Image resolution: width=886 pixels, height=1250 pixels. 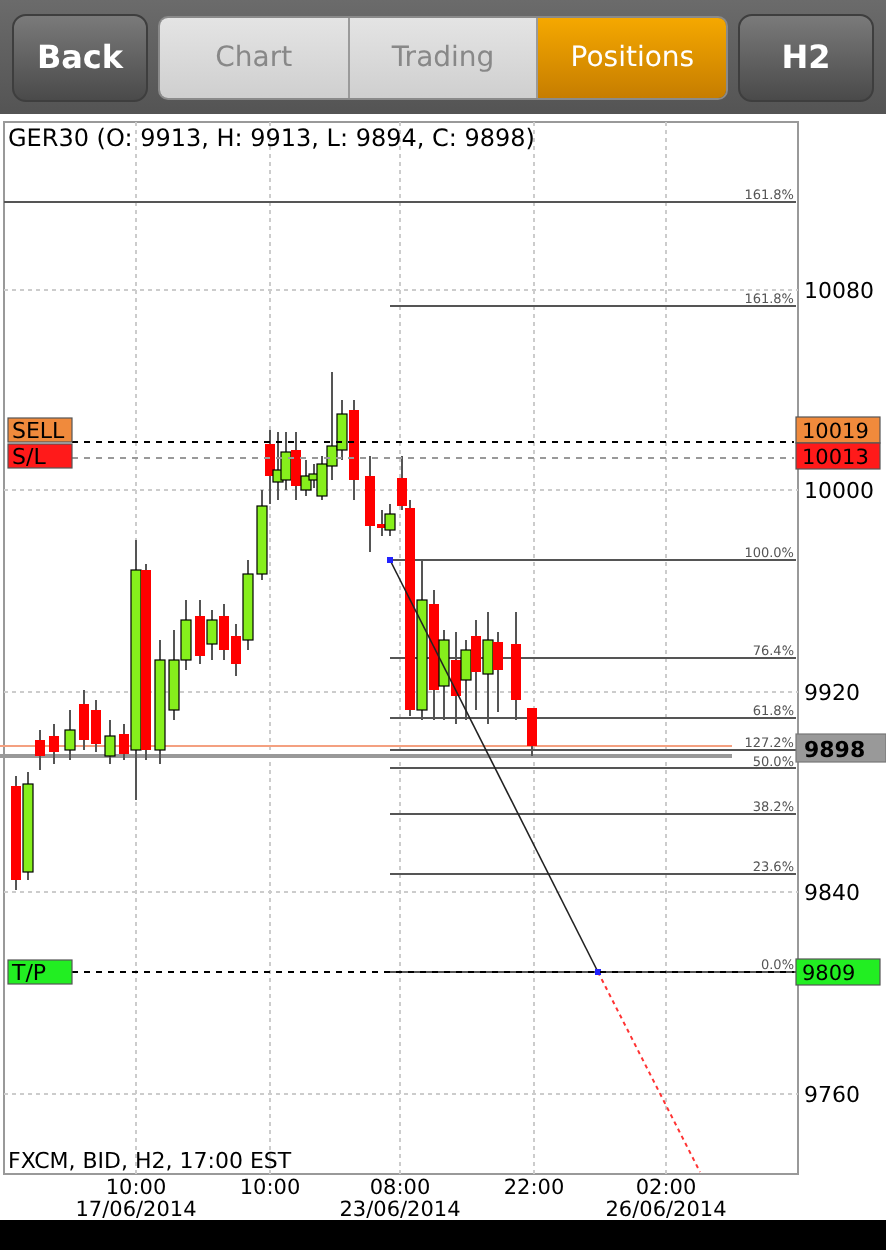 What do you see at coordinates (839, 491) in the screenshot?
I see `axis-label: 10000` at bounding box center [839, 491].